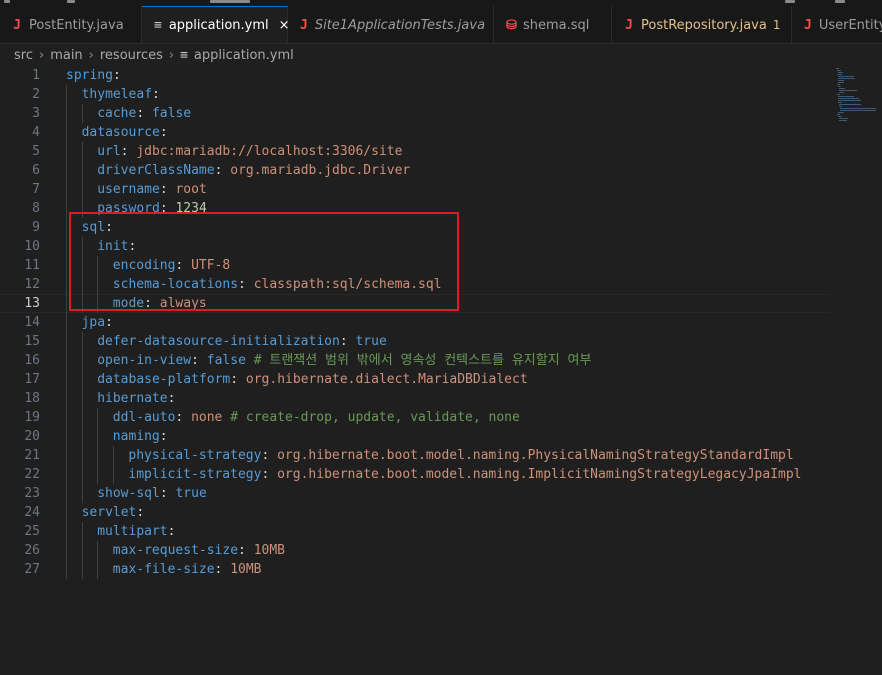  Describe the element at coordinates (702, 24) in the screenshot. I see `tab-postrepository-java: J PostRepository.java 1` at that location.